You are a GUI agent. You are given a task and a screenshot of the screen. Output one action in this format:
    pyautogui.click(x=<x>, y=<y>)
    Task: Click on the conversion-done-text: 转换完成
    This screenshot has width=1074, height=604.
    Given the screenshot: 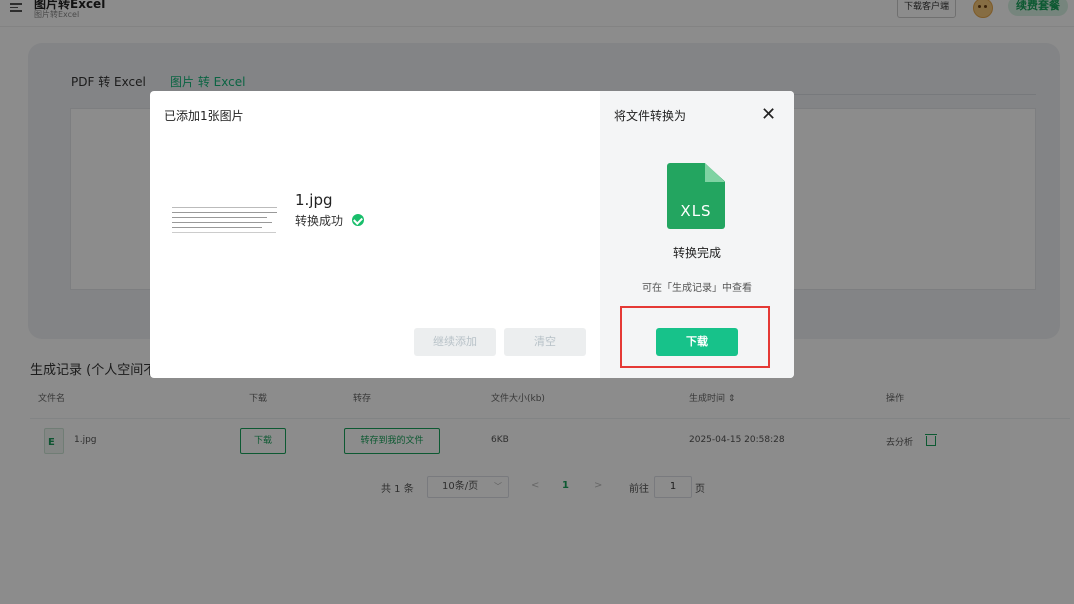 What is the action you would take?
    pyautogui.click(x=696, y=253)
    